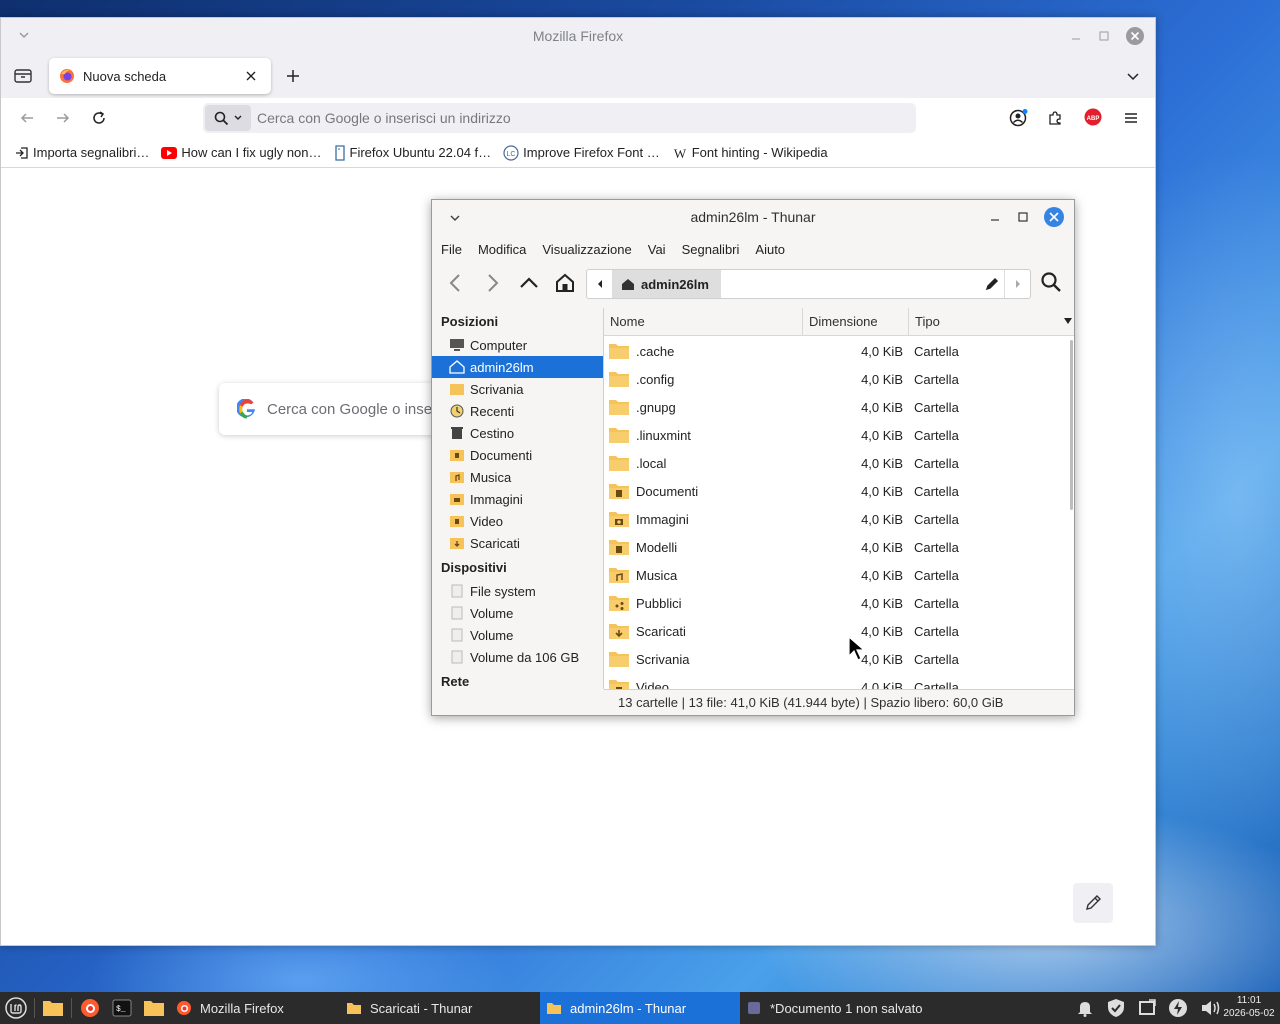 Image resolution: width=1280 pixels, height=1024 pixels. Describe the element at coordinates (1249, 1007) in the screenshot. I see `clock: 11:01 2026-05-02` at that location.